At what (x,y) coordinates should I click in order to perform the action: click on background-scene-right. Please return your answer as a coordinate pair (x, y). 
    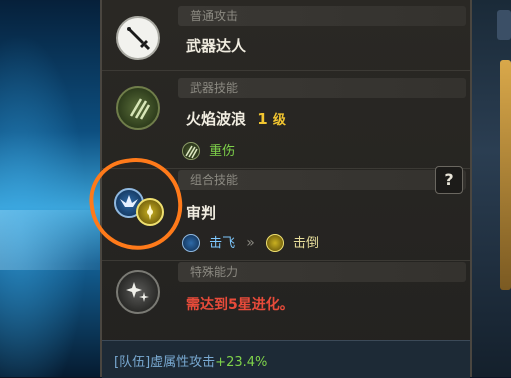
    Looking at the image, I should click on (490, 188).